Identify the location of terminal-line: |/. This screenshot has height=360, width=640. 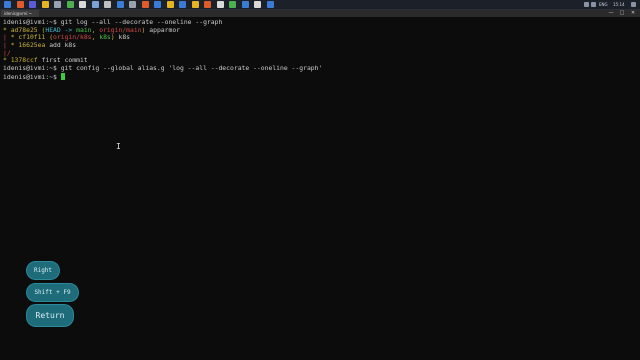
(319, 53).